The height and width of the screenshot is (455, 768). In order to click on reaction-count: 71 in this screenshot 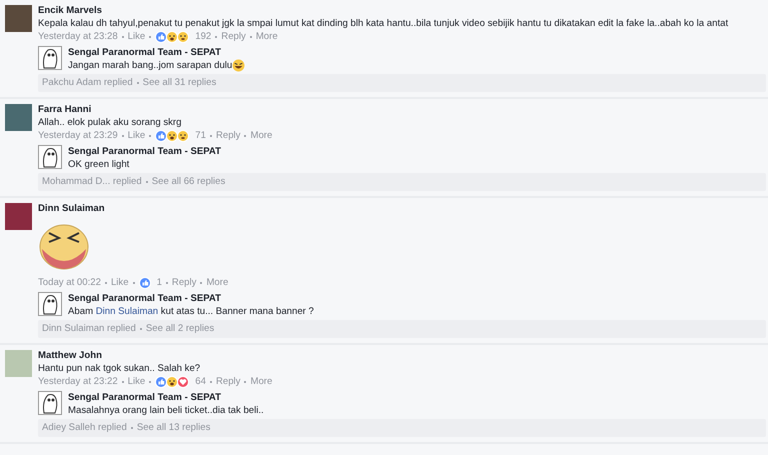, I will do `click(200, 135)`.